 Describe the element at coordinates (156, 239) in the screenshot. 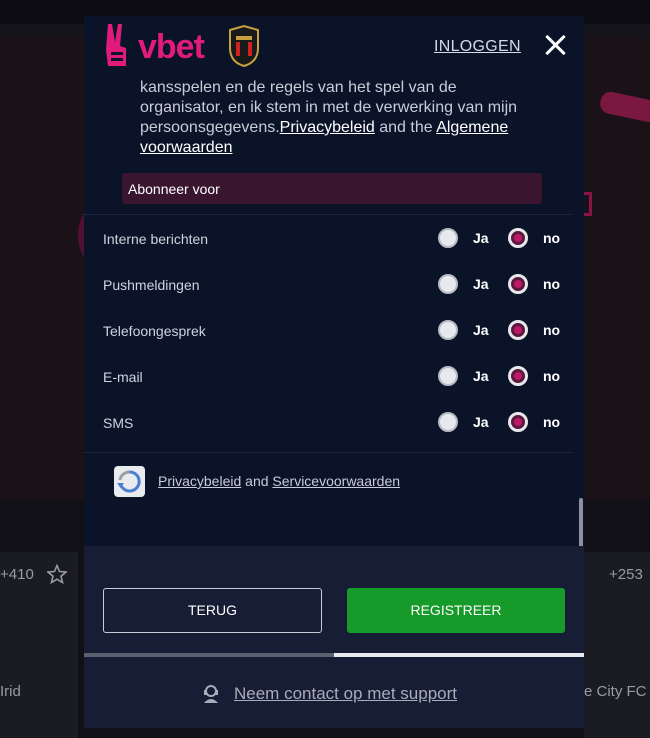

I see `preference-label: Interne berichten` at that location.